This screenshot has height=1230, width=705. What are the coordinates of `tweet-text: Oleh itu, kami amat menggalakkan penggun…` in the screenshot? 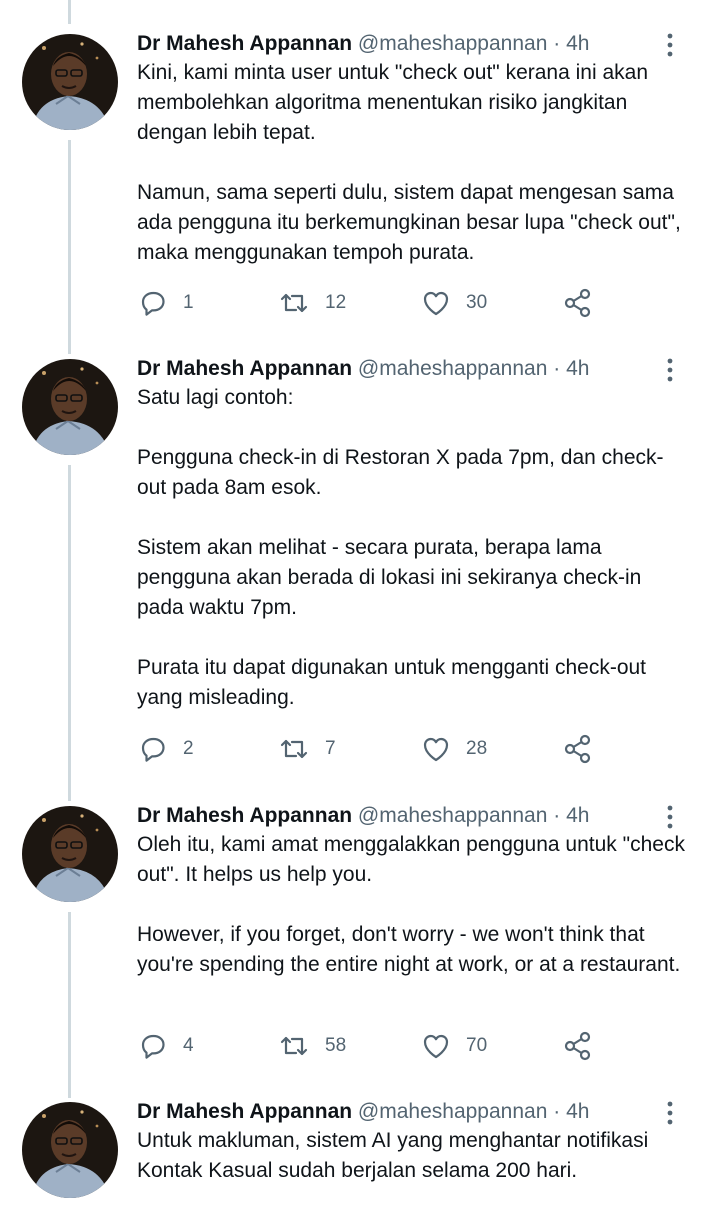 It's located at (411, 905).